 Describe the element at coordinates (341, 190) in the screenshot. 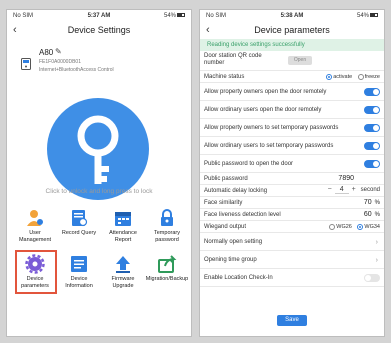

I see `auto-lock-value: 4` at that location.